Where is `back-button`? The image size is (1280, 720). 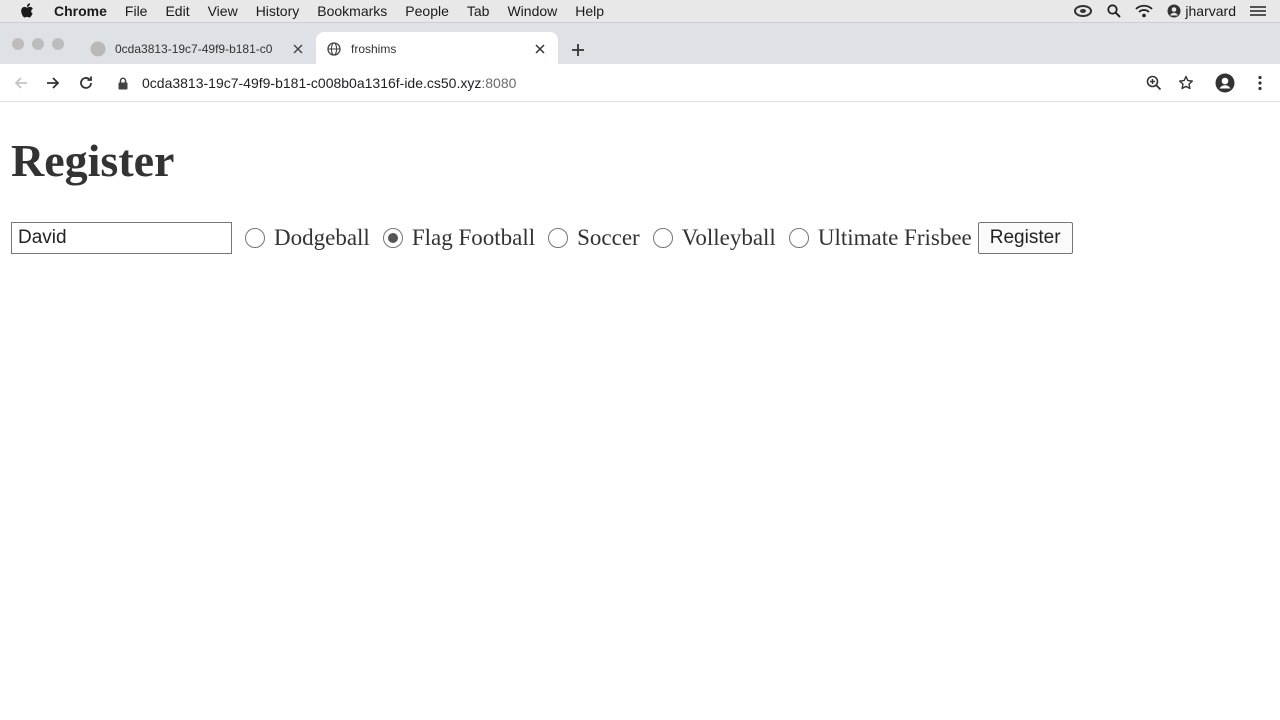
back-button is located at coordinates (21, 83).